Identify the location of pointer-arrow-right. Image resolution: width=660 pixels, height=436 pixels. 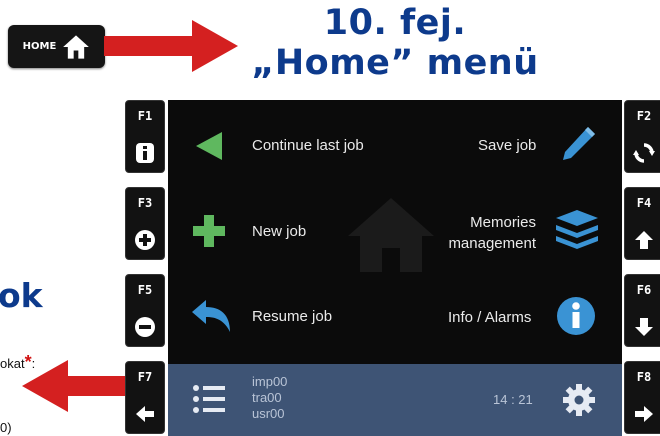
(171, 46).